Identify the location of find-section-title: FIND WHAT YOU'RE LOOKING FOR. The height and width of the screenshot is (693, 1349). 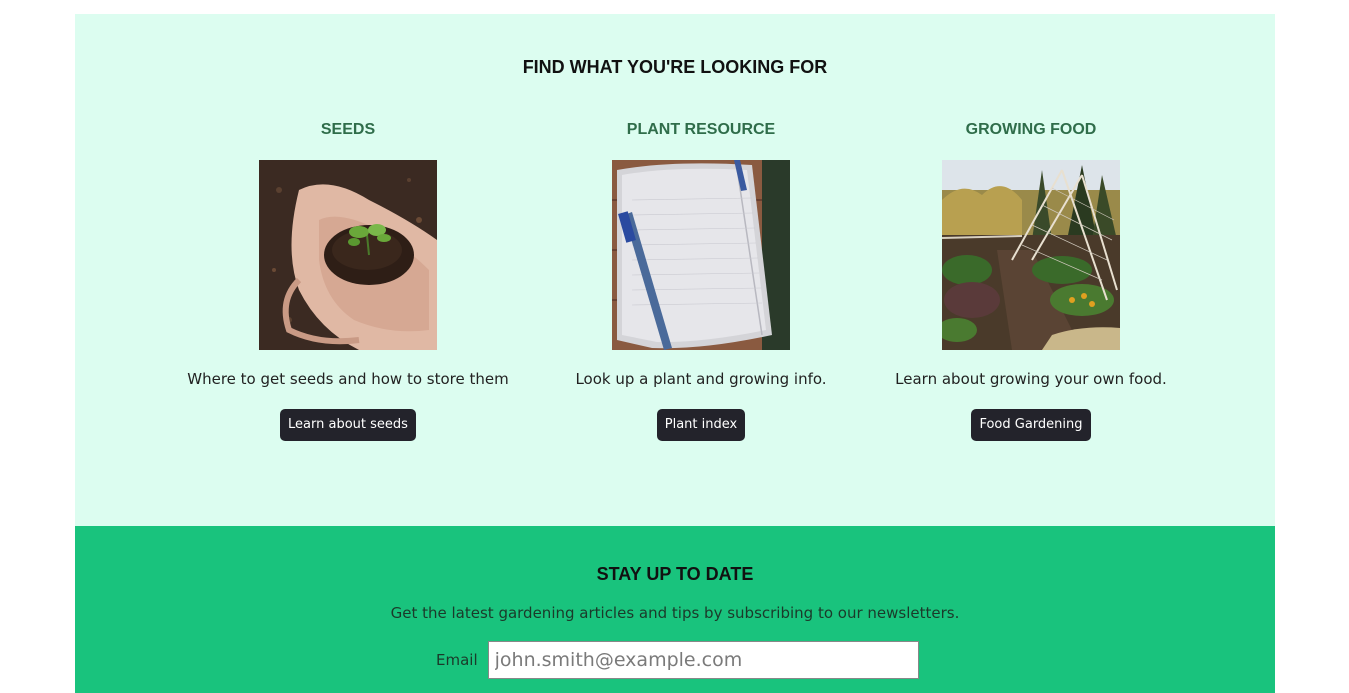
(675, 67).